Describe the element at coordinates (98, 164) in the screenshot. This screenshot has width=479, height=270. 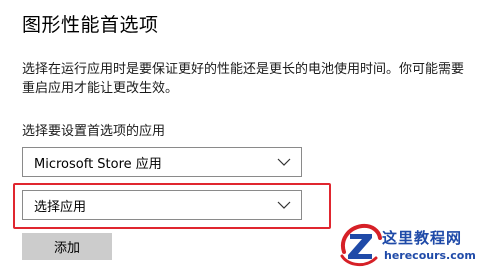
I see `app-type-dropdown-value: Microsoft Store 应用` at that location.